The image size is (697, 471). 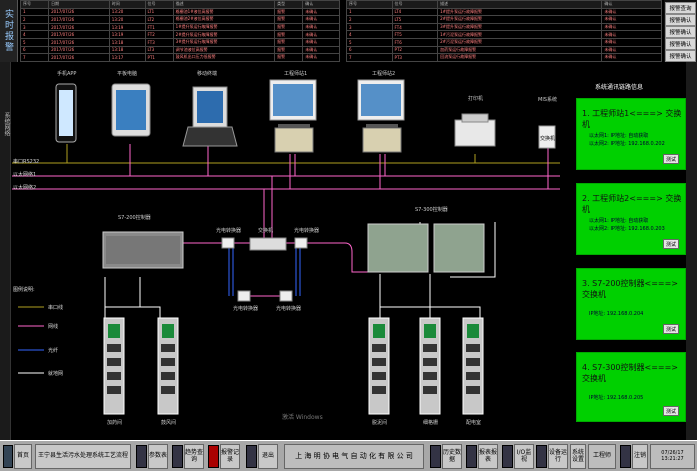 I want to click on report-icon, so click(x=471, y=456).